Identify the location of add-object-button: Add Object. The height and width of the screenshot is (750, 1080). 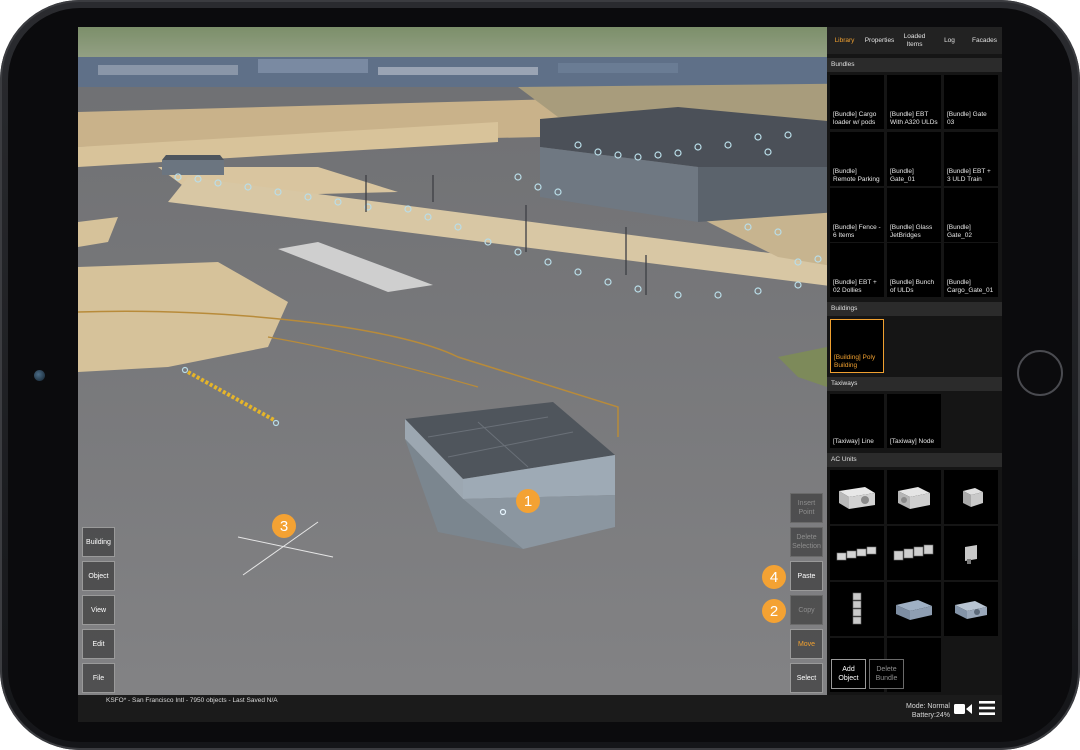
(848, 674).